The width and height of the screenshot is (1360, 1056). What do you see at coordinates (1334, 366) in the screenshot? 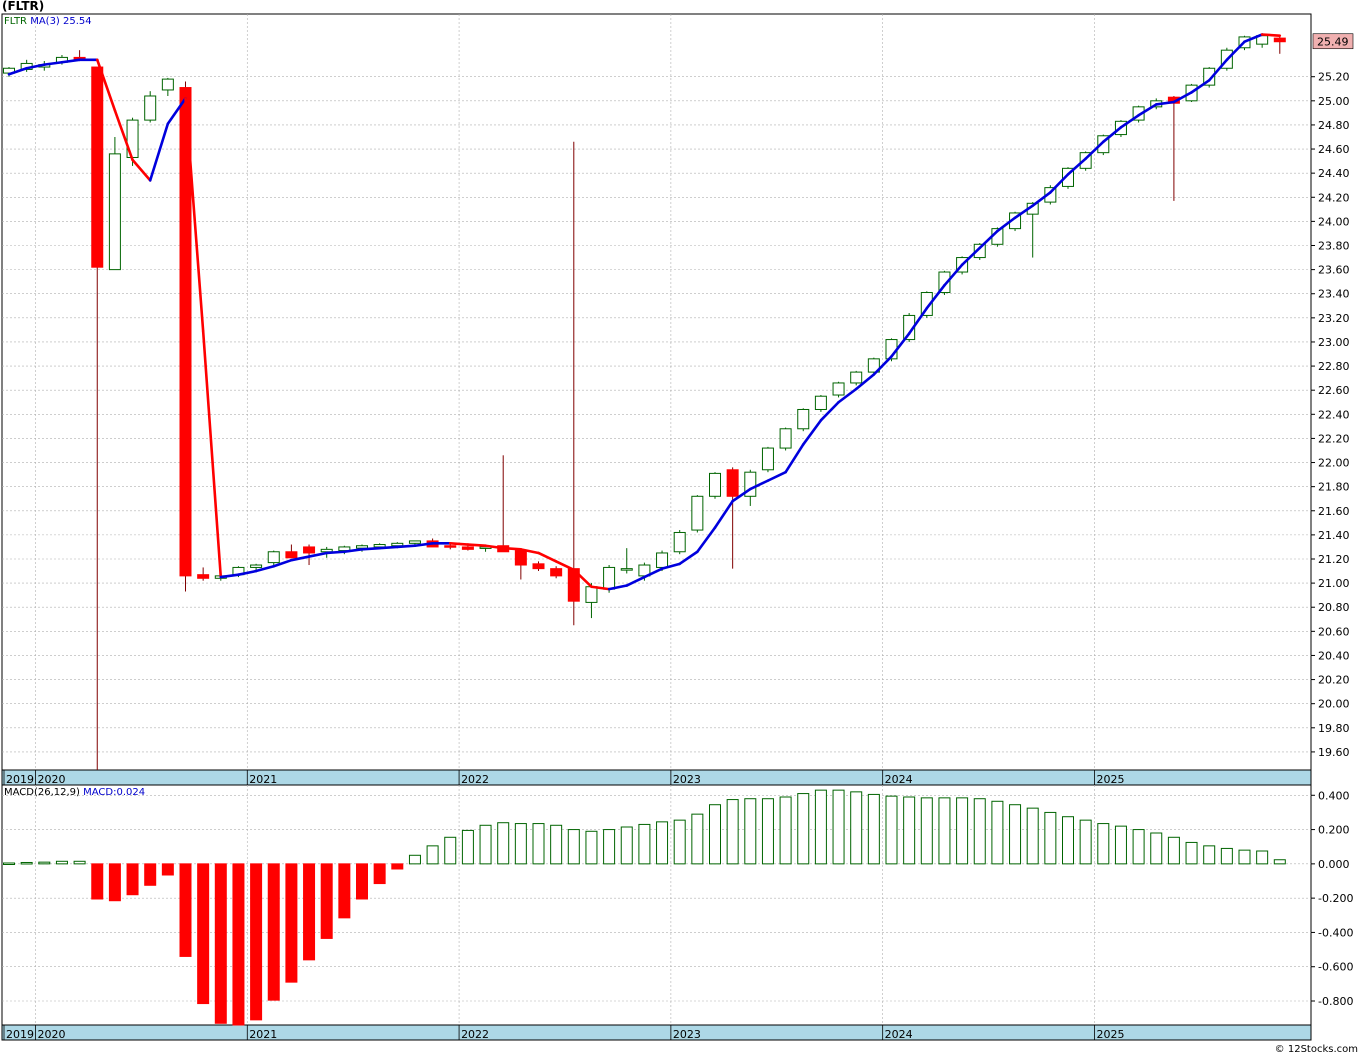
I see `price-tick-label: 22.80` at bounding box center [1334, 366].